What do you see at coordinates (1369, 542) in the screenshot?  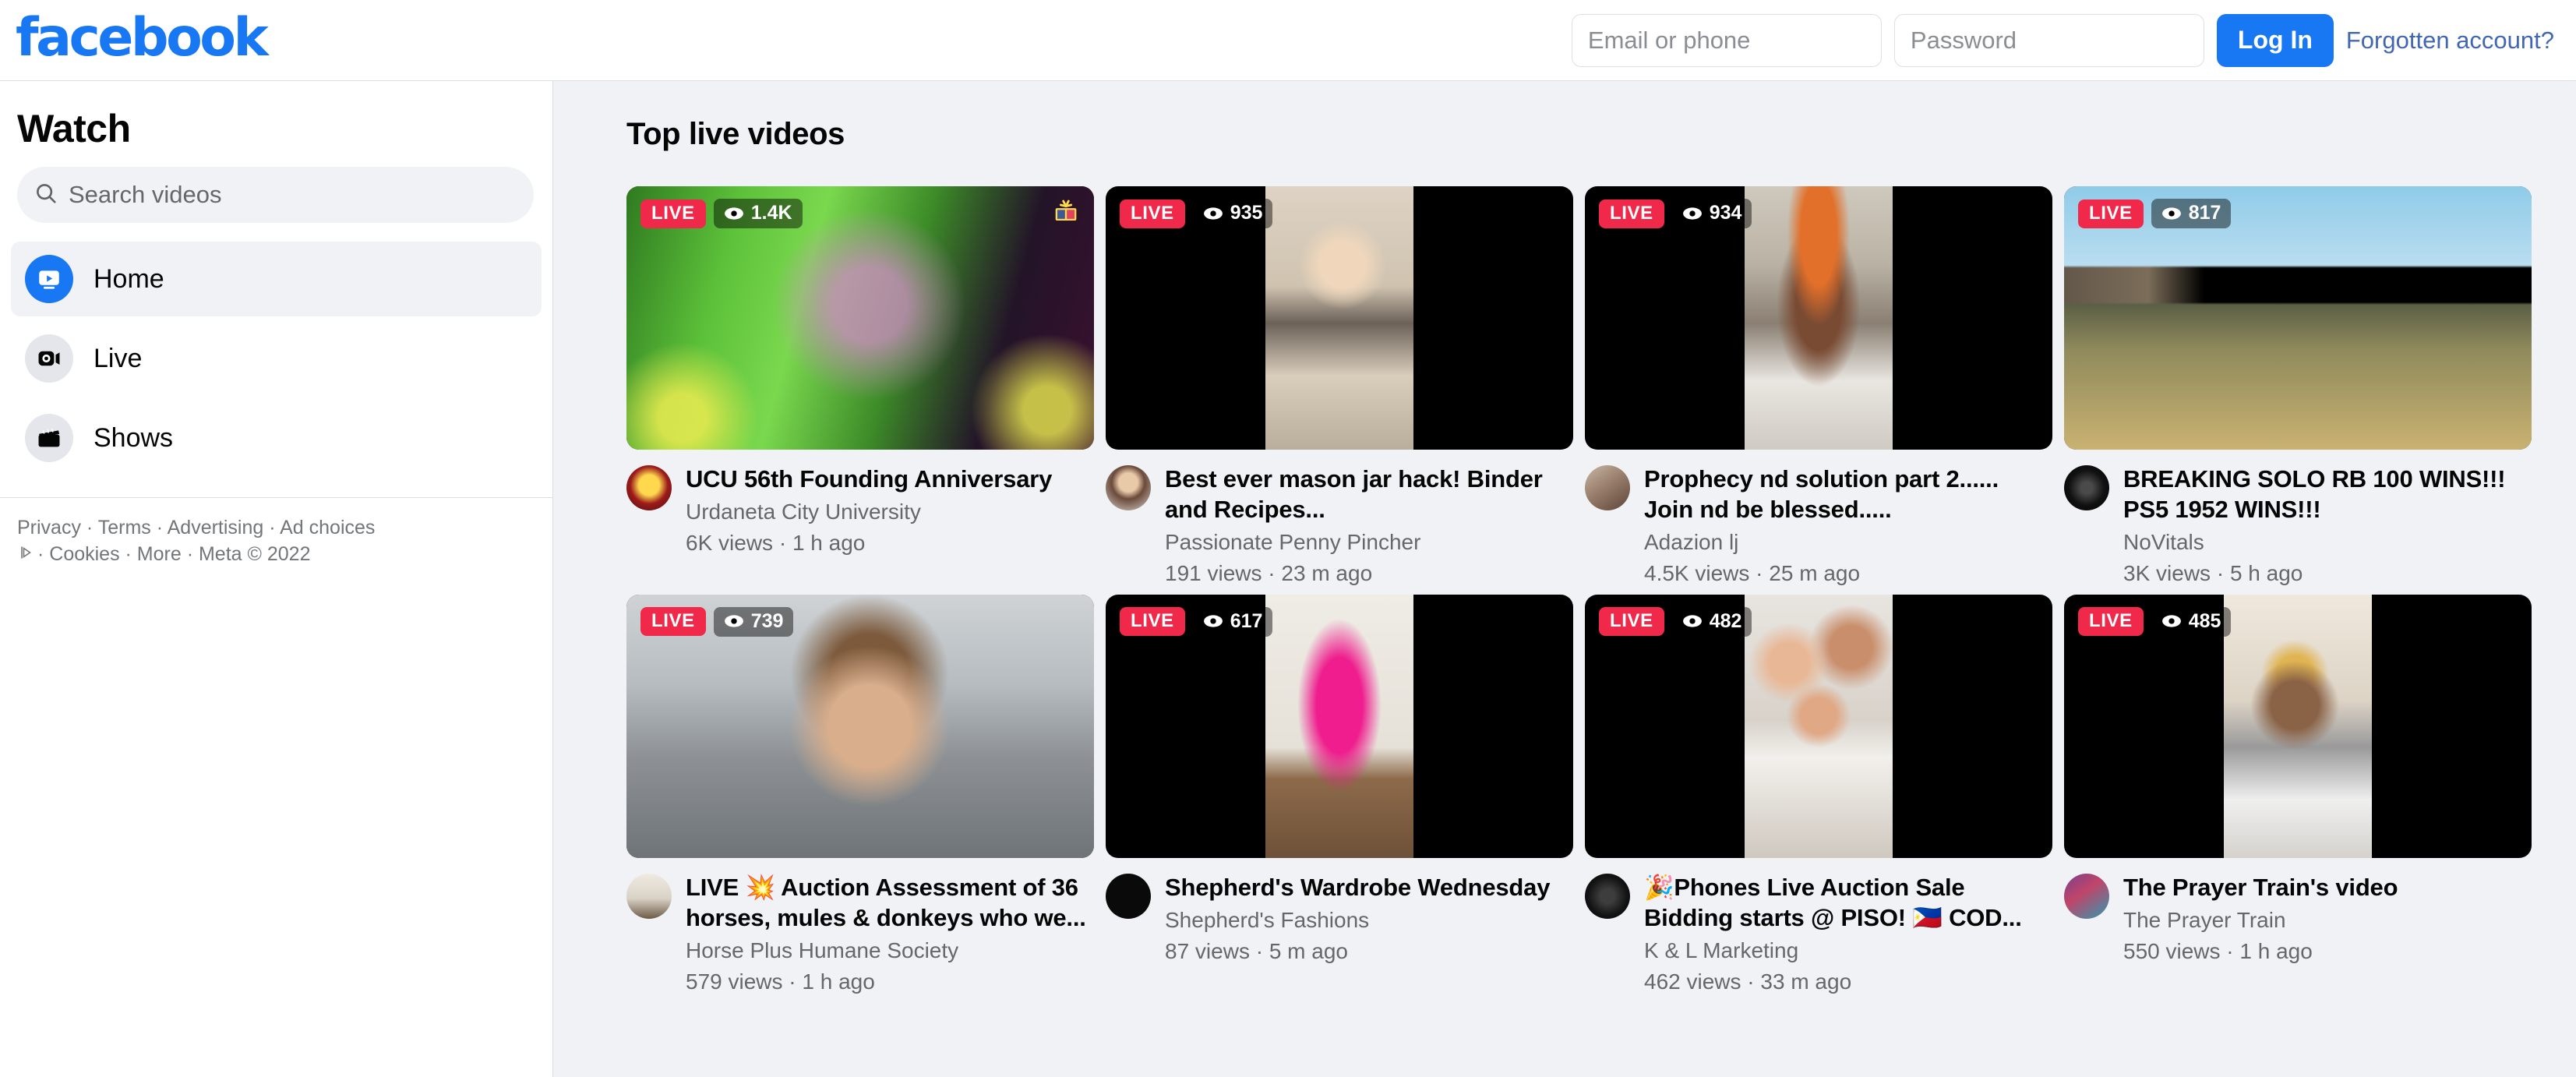 I see `video-page-name: Passionate Penny Pincher` at bounding box center [1369, 542].